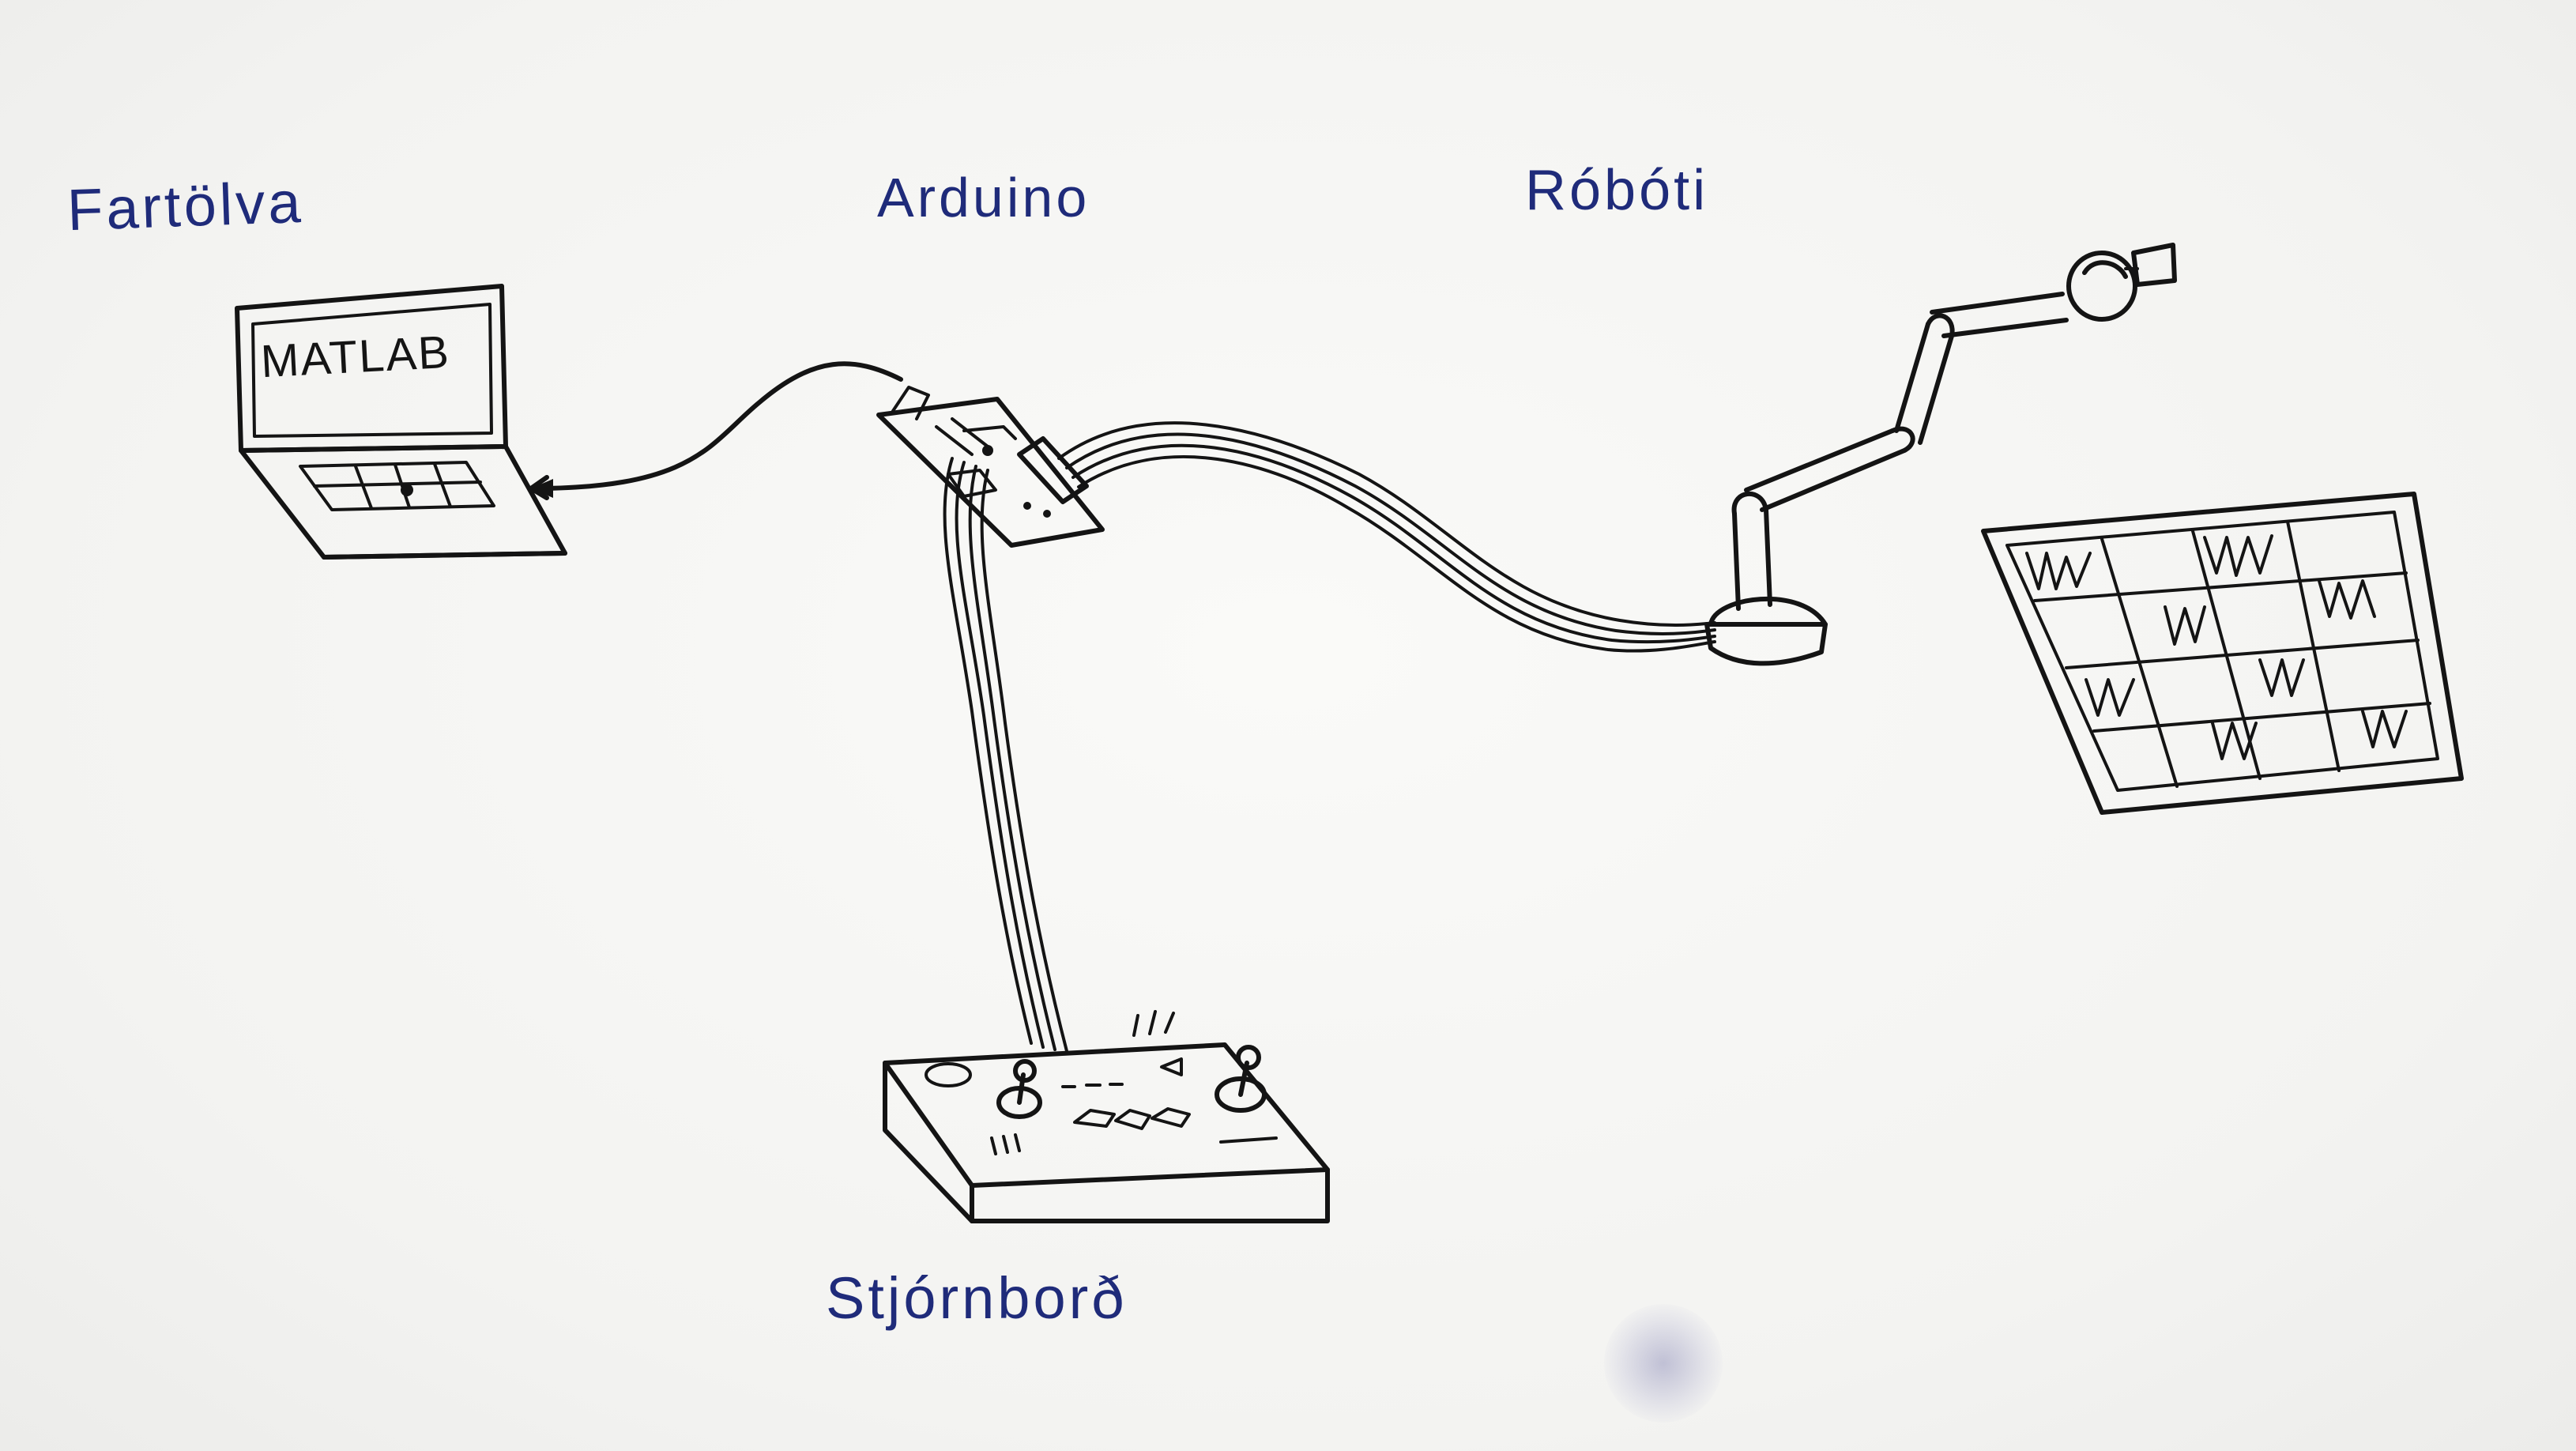  What do you see at coordinates (401, 422) in the screenshot?
I see `laptop-drawing` at bounding box center [401, 422].